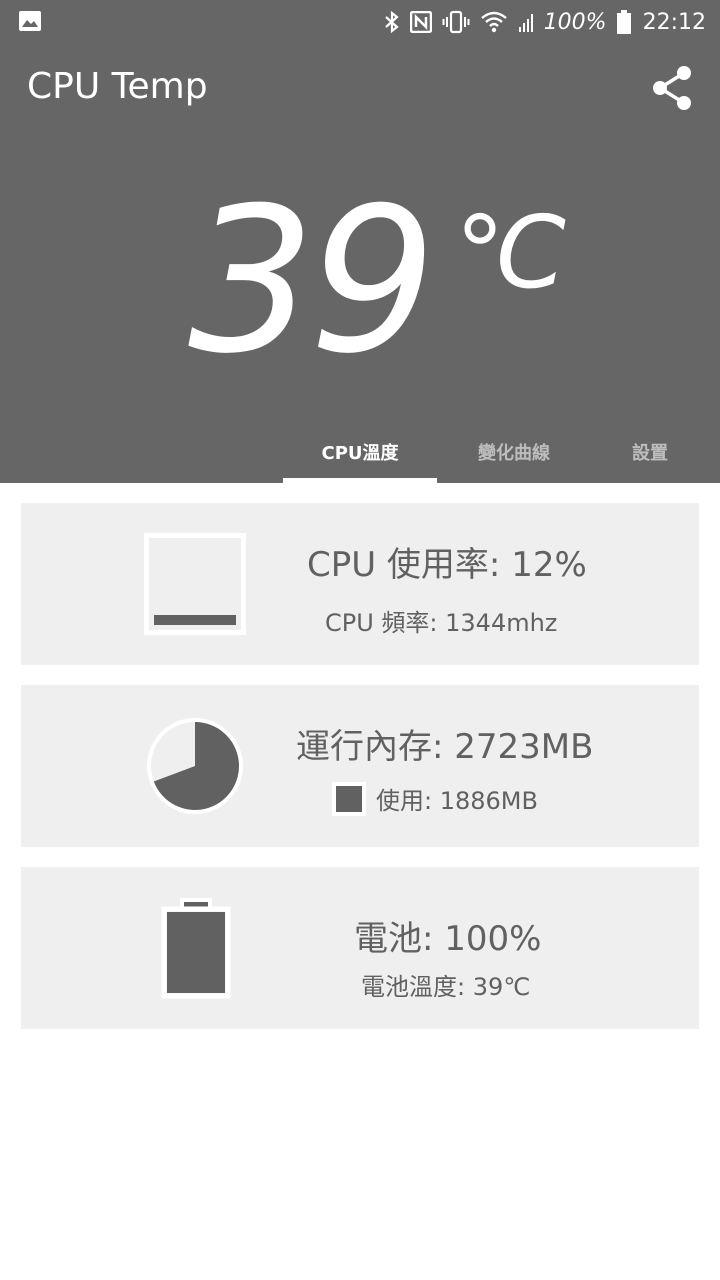 The width and height of the screenshot is (720, 1280). Describe the element at coordinates (447, 565) in the screenshot. I see `cpu-usage-text: CPU 使用率: 12%` at that location.